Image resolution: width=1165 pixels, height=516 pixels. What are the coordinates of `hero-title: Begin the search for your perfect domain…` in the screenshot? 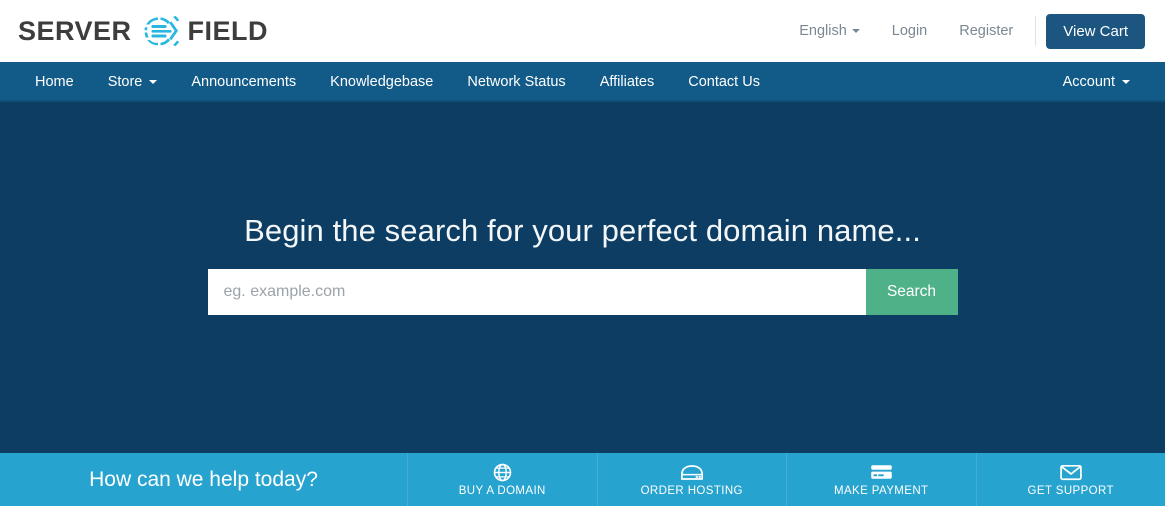 It's located at (582, 230).